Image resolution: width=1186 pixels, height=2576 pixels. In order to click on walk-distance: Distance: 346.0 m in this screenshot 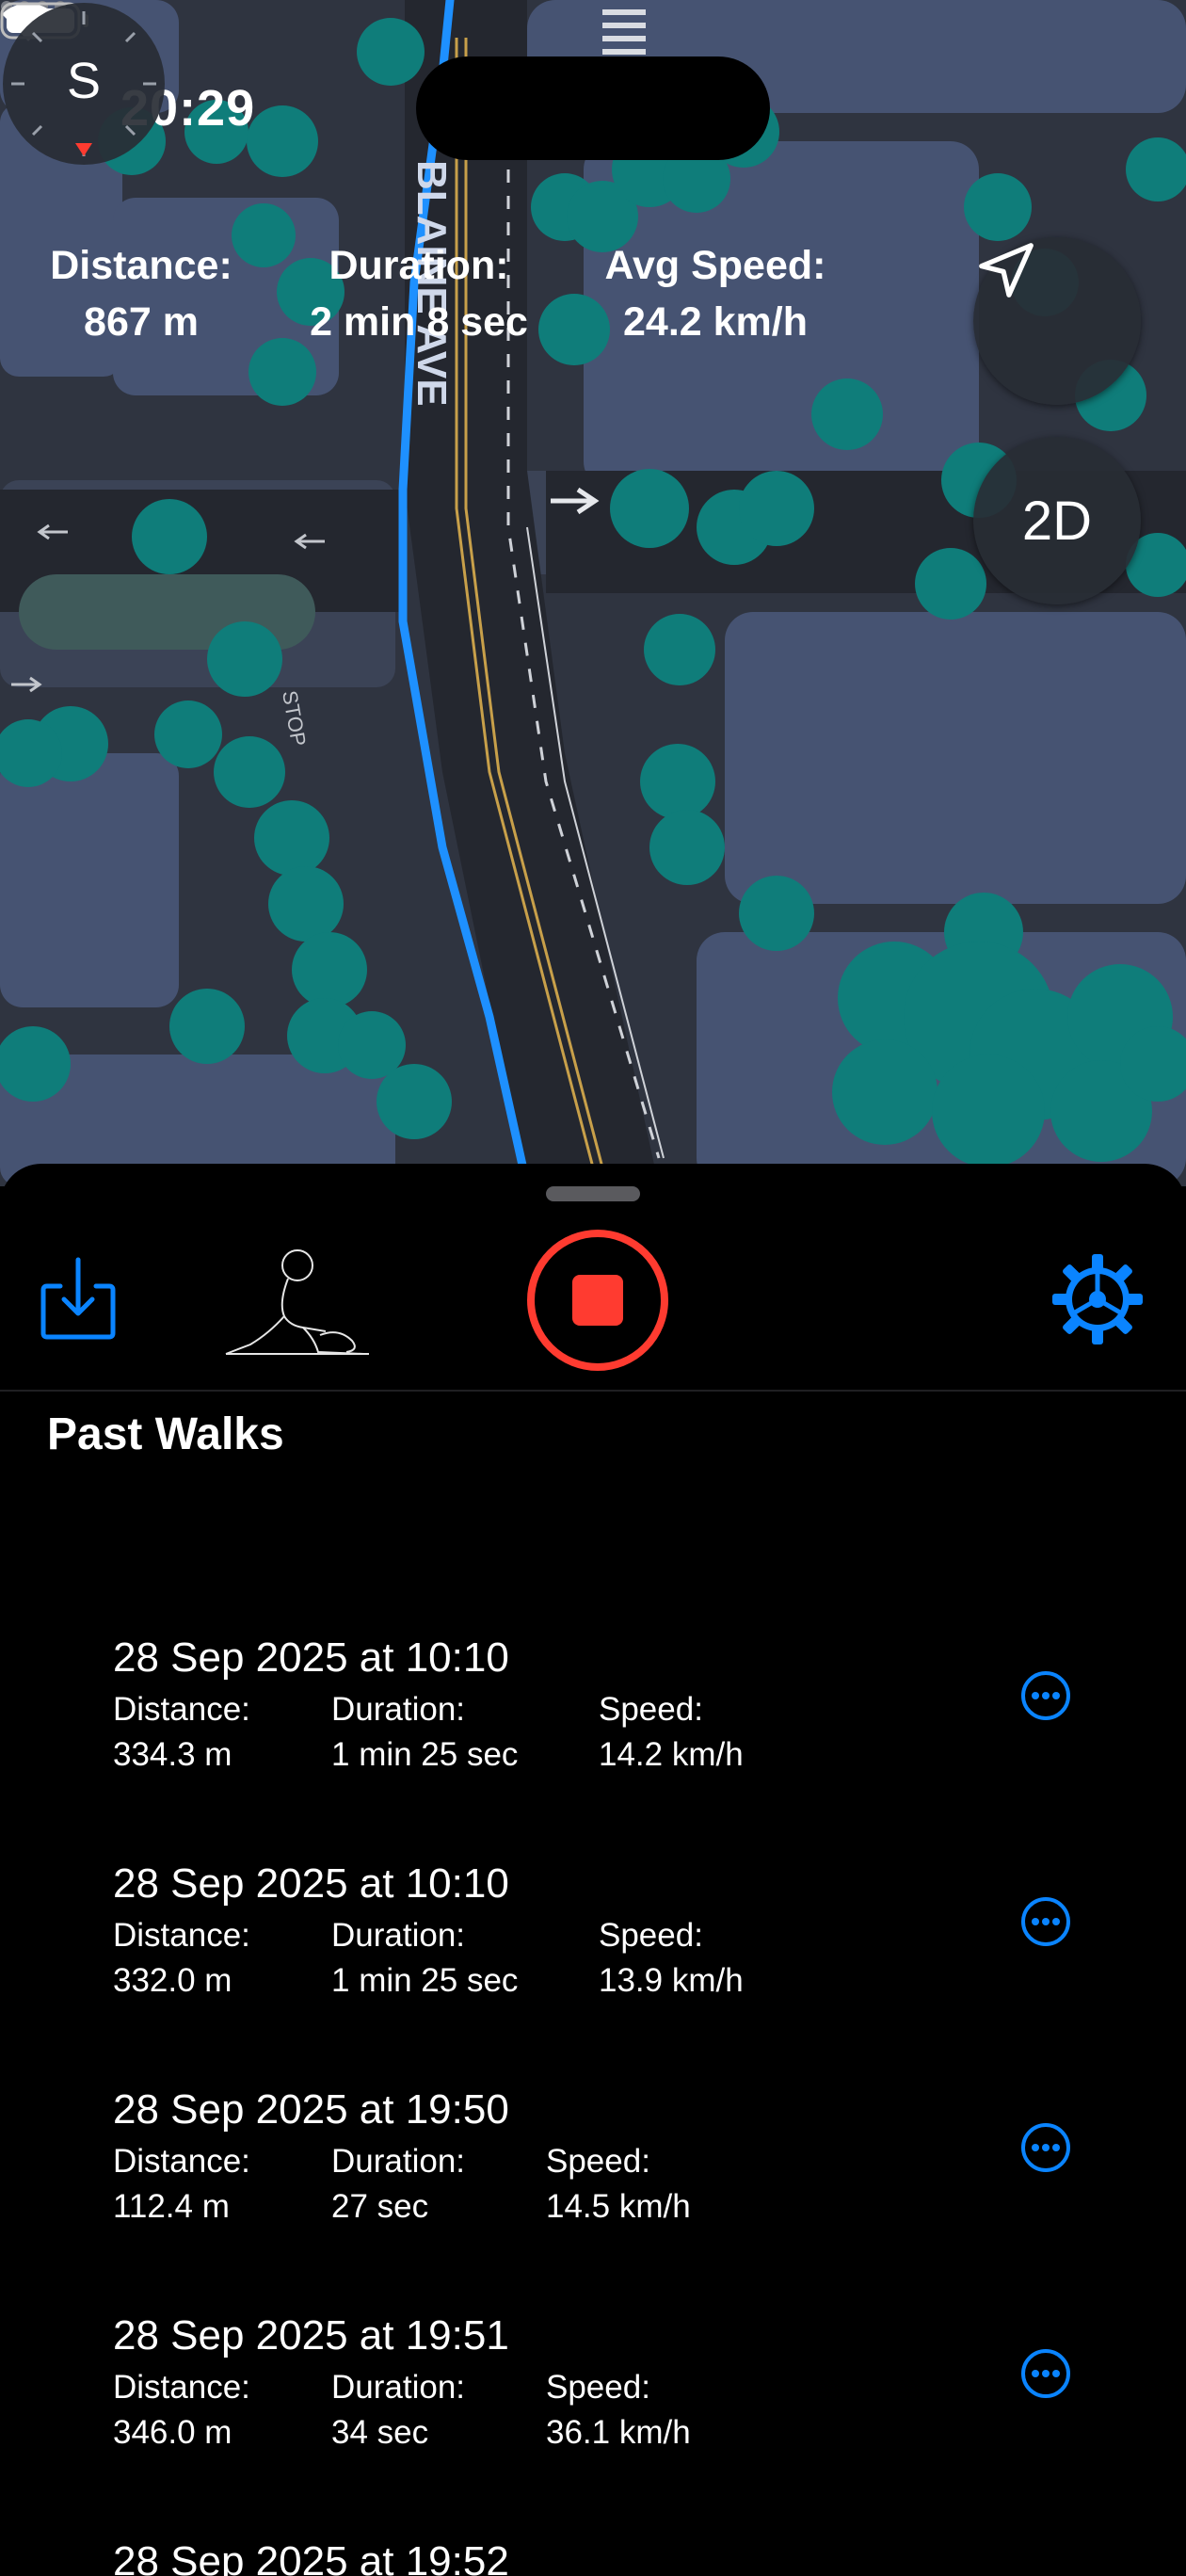, I will do `click(181, 2410)`.